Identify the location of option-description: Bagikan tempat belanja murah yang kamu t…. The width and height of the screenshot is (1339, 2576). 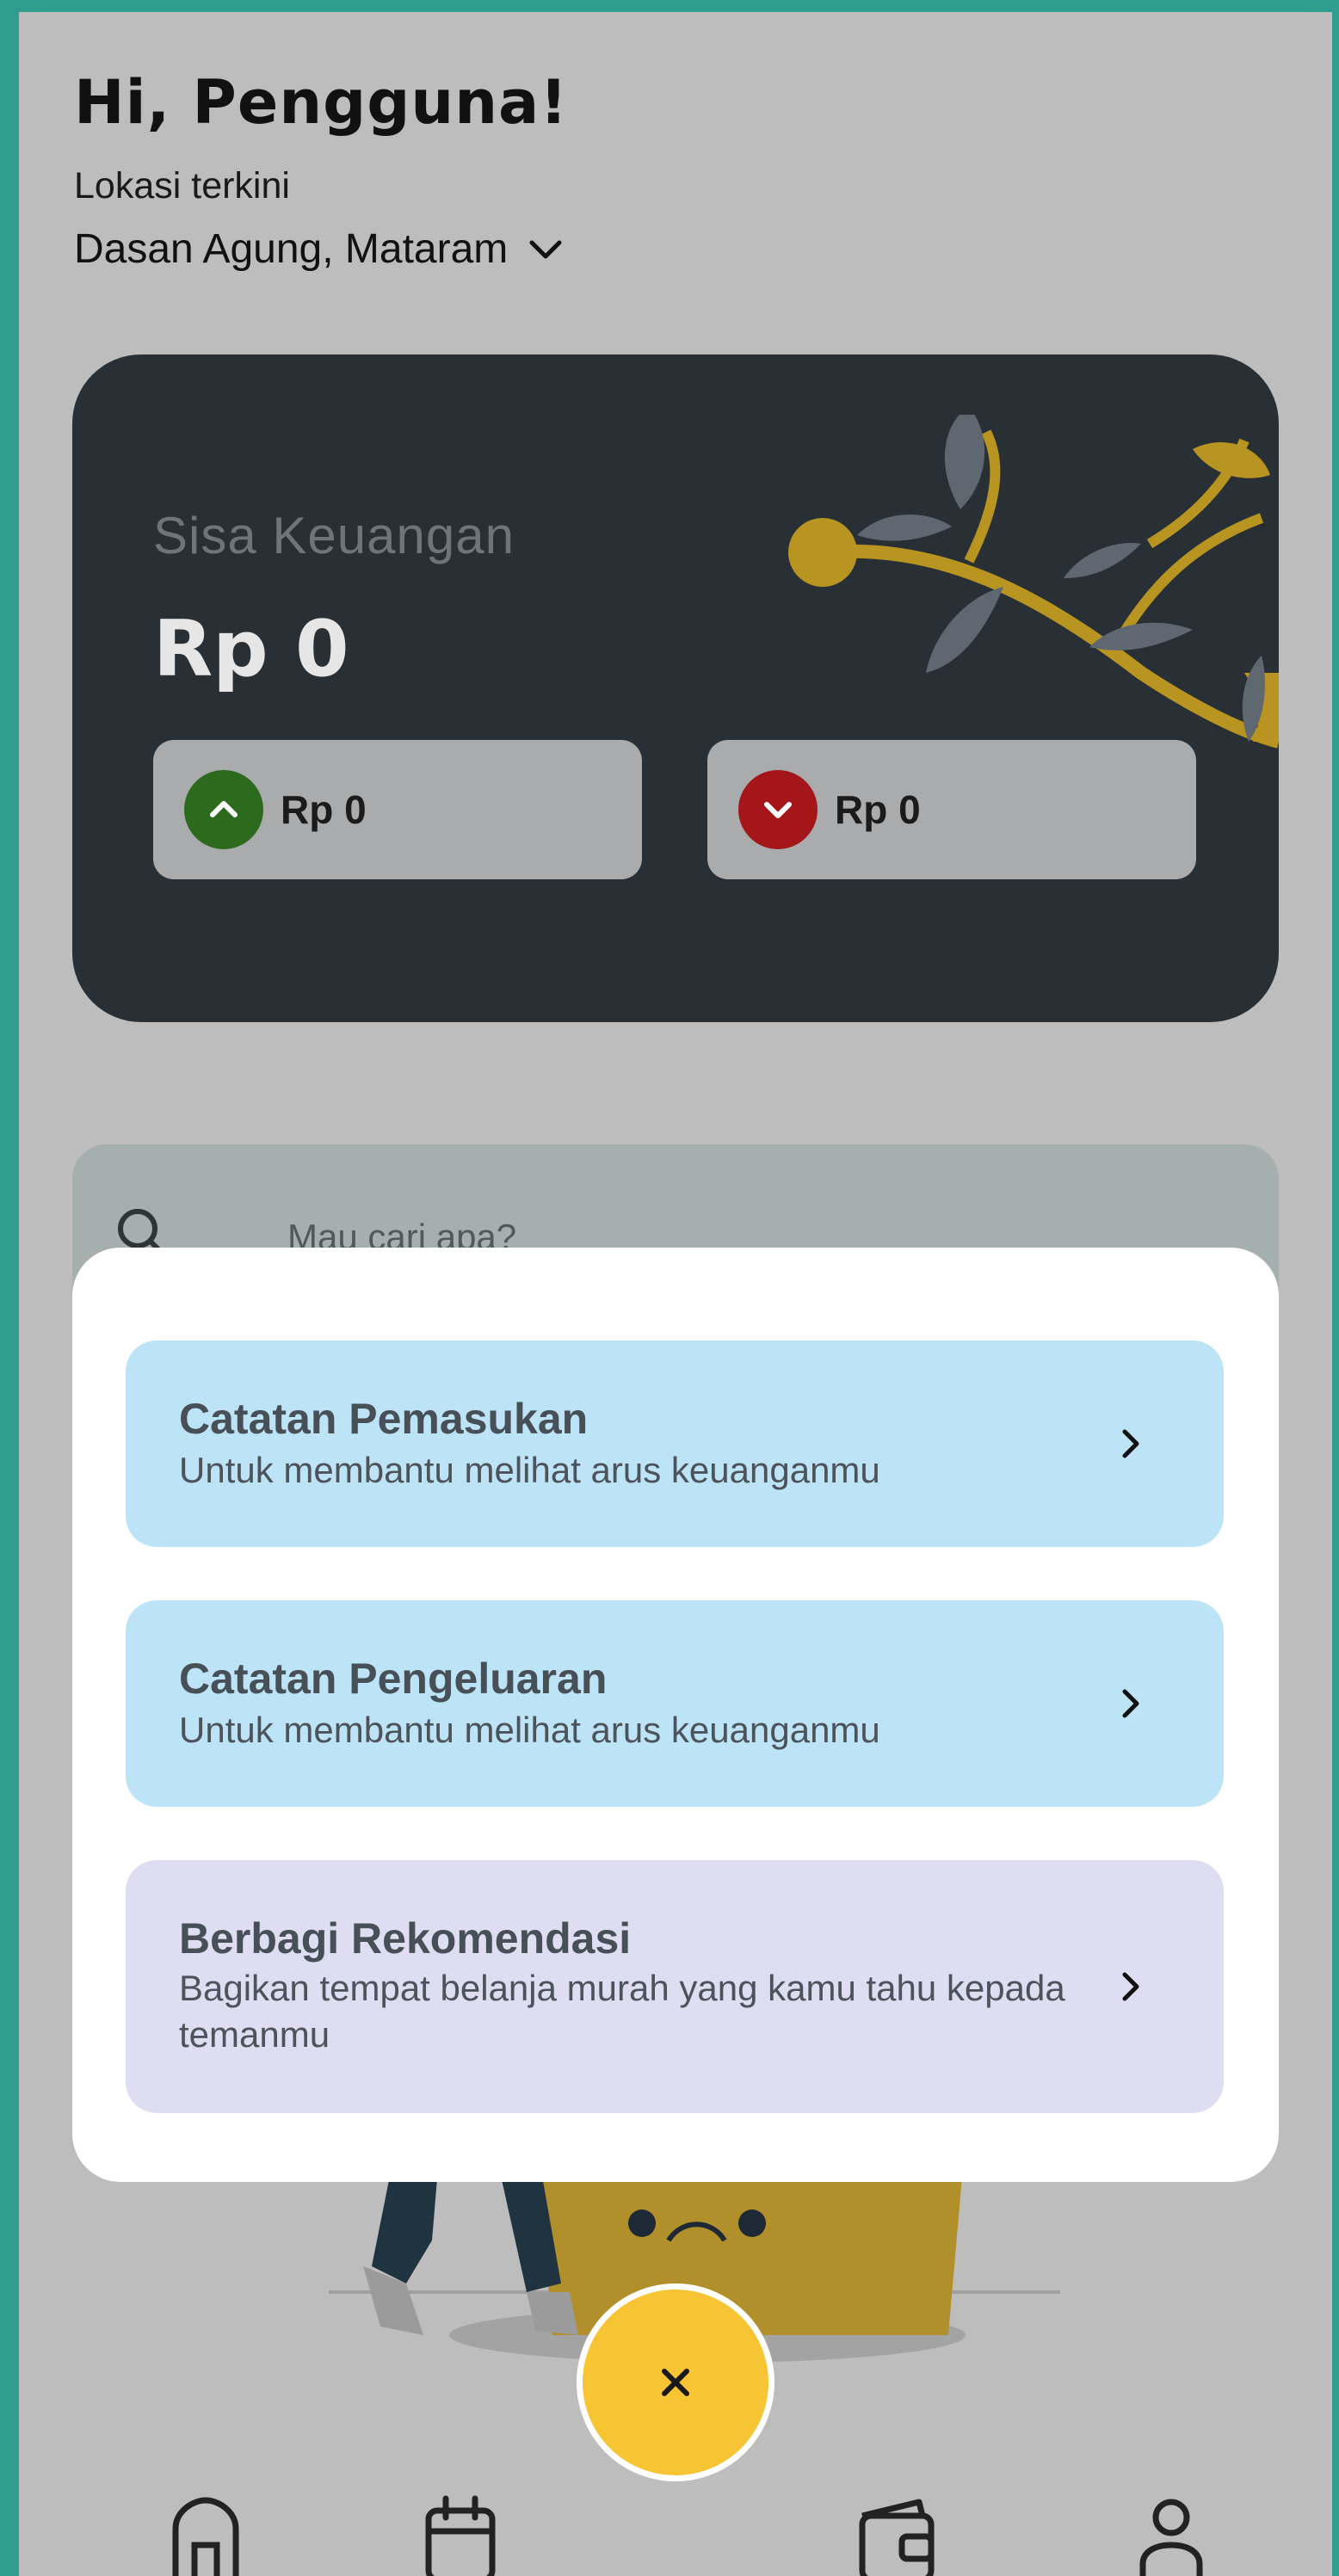
(622, 2012).